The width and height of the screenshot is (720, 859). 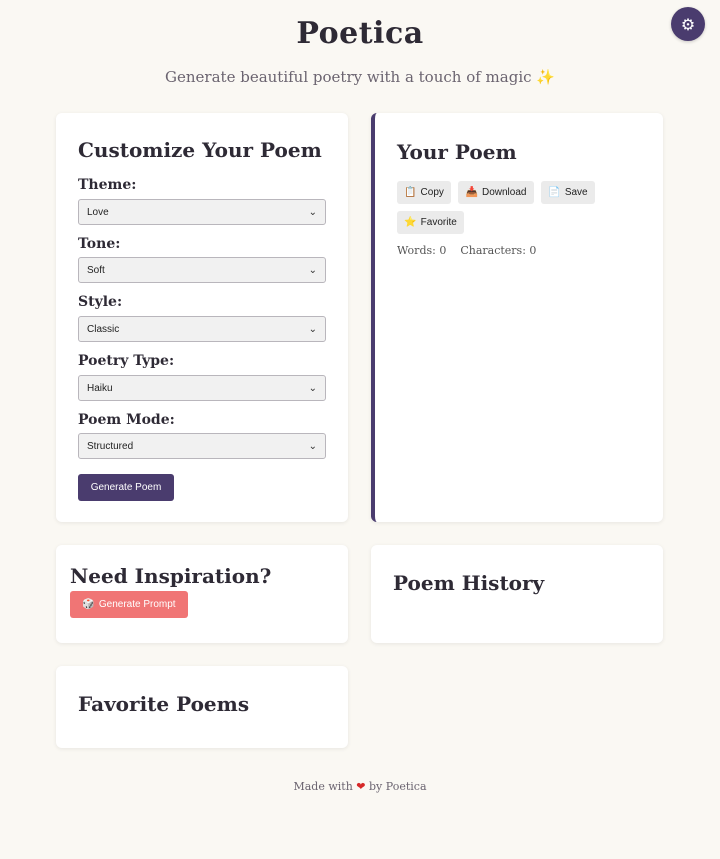 I want to click on footer-suffix: by Poetica, so click(x=398, y=786).